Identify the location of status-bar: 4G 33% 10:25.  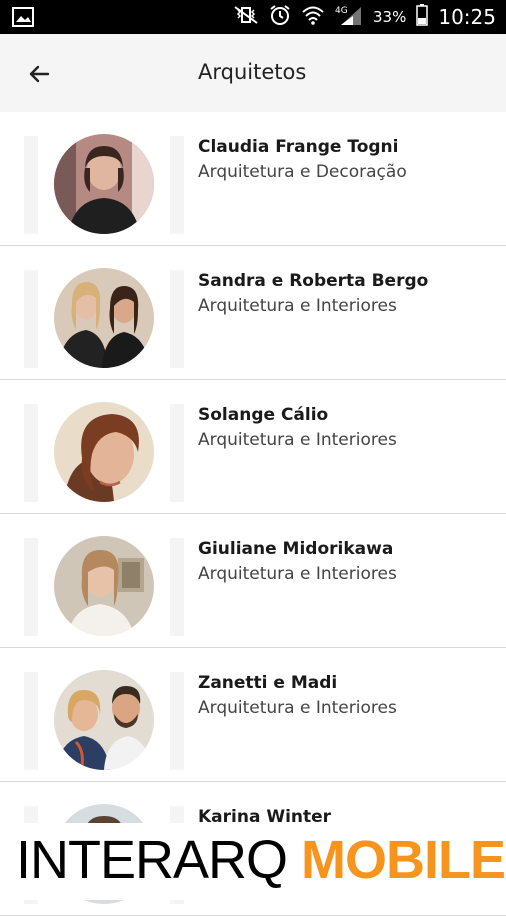
(253, 17).